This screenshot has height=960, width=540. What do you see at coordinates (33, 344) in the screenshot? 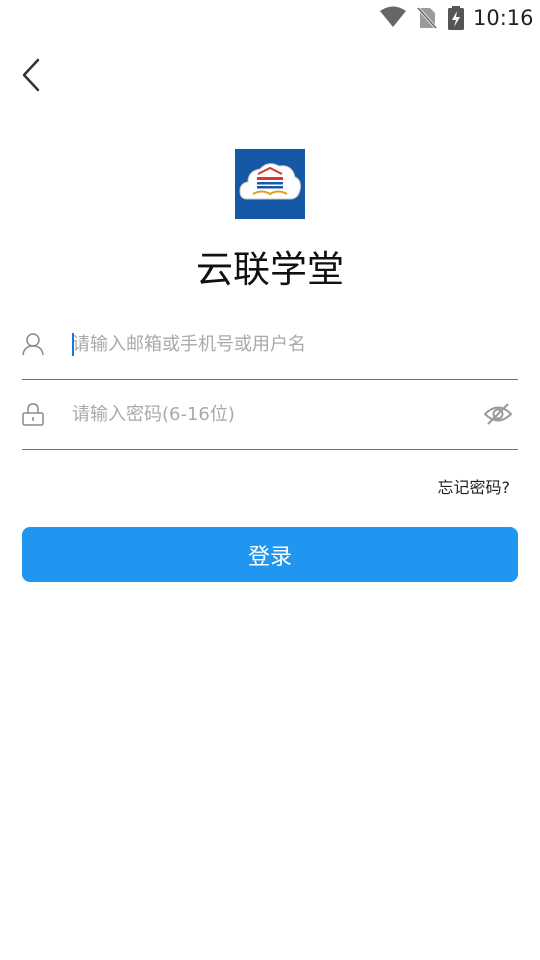
I see `user-icon` at bounding box center [33, 344].